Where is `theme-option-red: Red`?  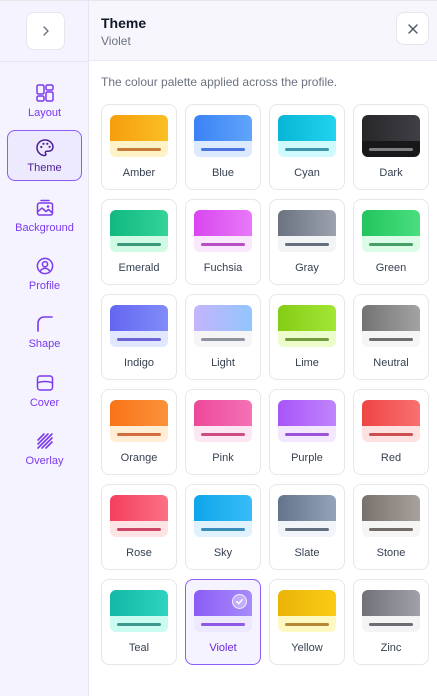 theme-option-red: Red is located at coordinates (391, 432).